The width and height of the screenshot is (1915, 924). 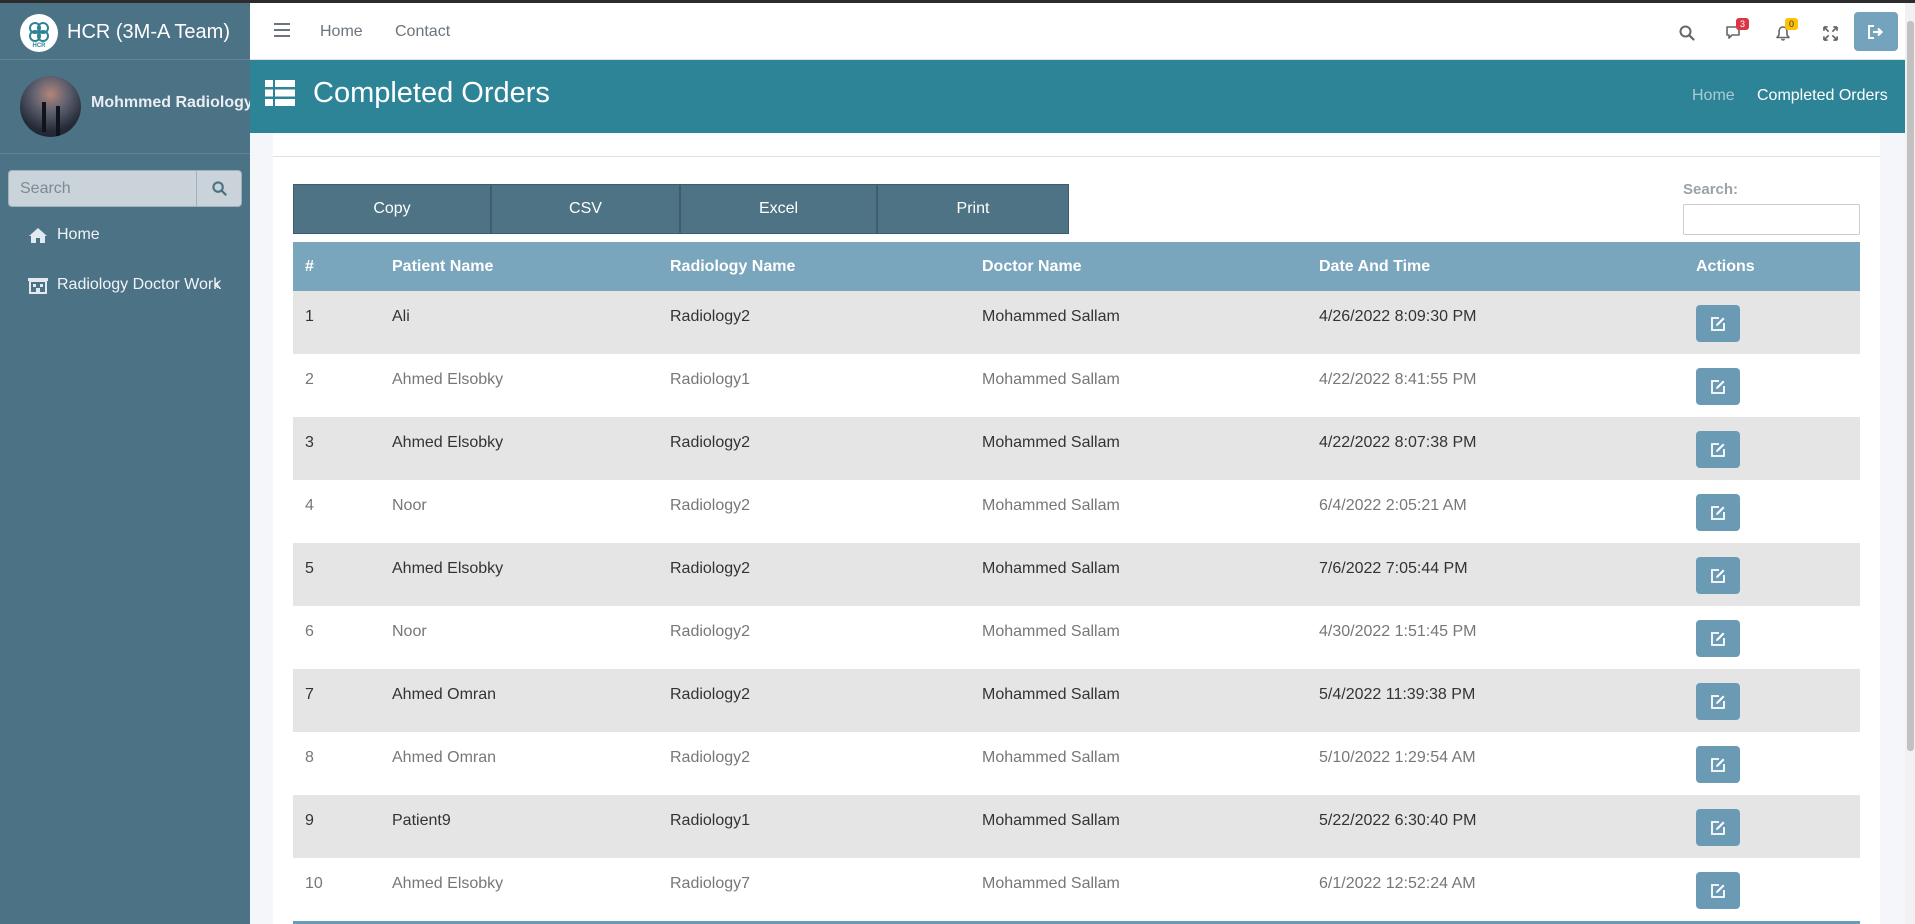 I want to click on cell-date-time: 5/10/2022 1:29:54 AM, so click(x=1397, y=757).